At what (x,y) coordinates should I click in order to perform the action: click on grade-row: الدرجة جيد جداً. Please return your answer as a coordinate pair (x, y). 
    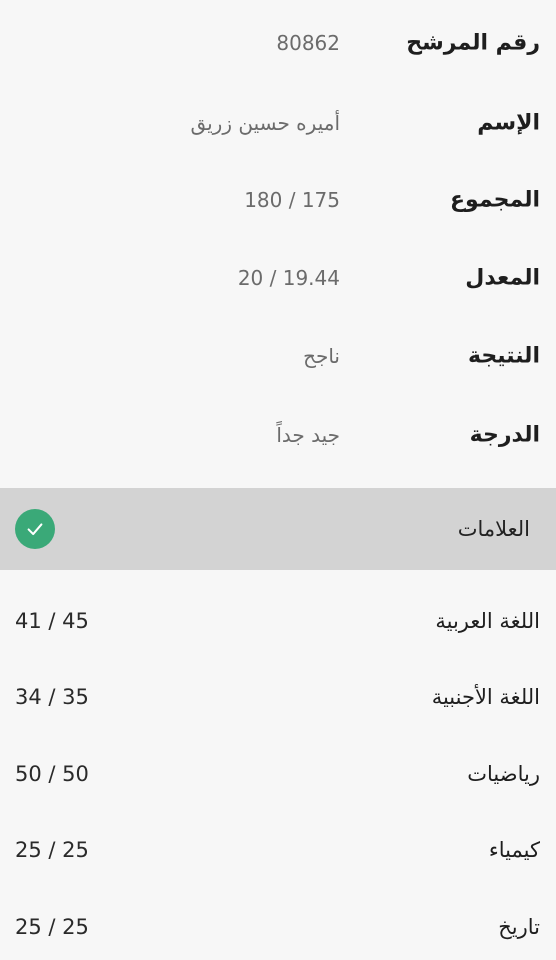
    Looking at the image, I should click on (278, 435).